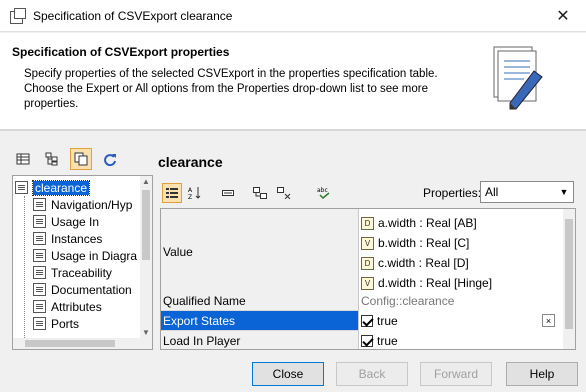 The width and height of the screenshot is (586, 392). I want to click on scroll-down-icon: ▼, so click(146, 332).